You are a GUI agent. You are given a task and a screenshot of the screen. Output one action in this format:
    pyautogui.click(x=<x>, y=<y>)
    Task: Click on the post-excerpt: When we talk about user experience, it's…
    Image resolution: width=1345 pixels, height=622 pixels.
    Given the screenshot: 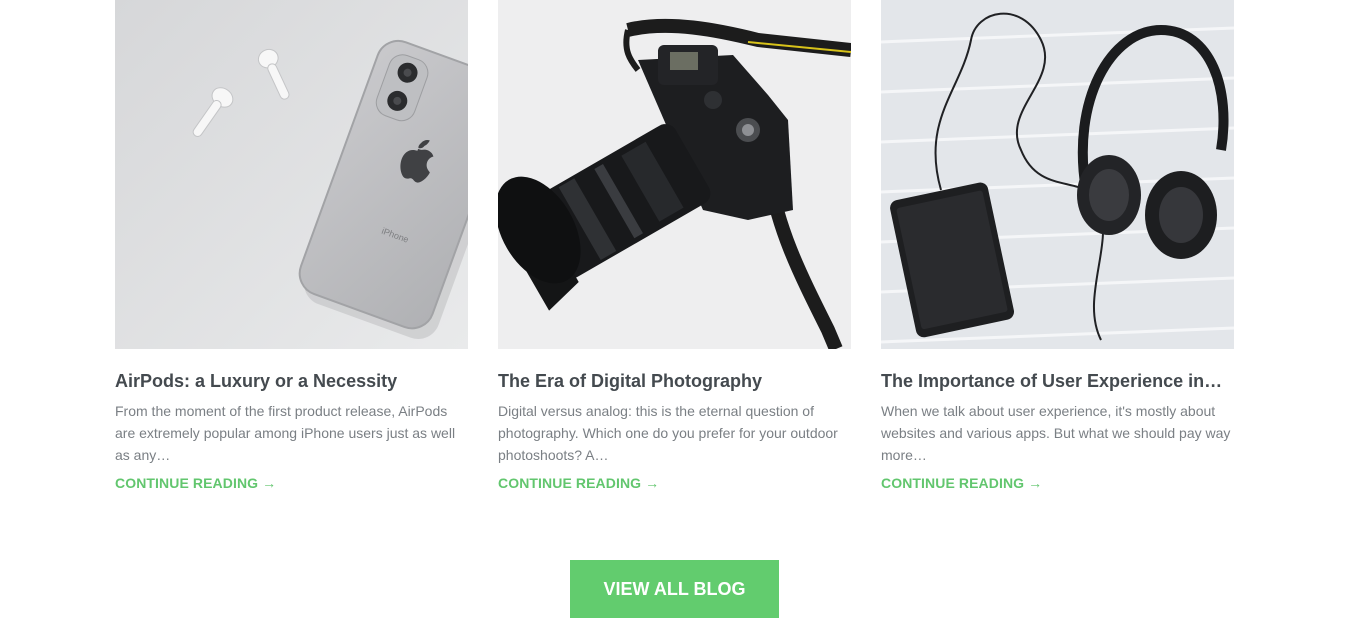 What is the action you would take?
    pyautogui.click(x=1056, y=433)
    